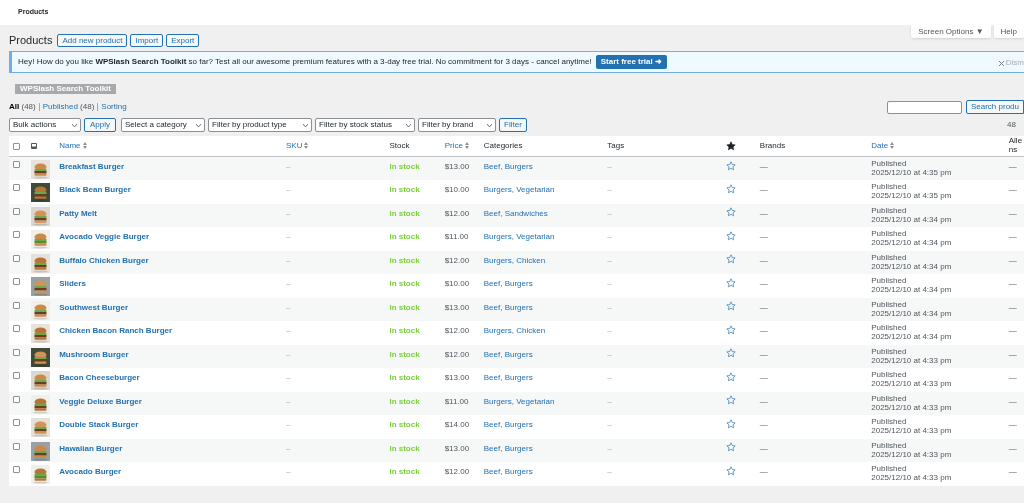 The height and width of the screenshot is (503, 1024). Describe the element at coordinates (99, 424) in the screenshot. I see `product-name-link: Double Stack Burger` at that location.